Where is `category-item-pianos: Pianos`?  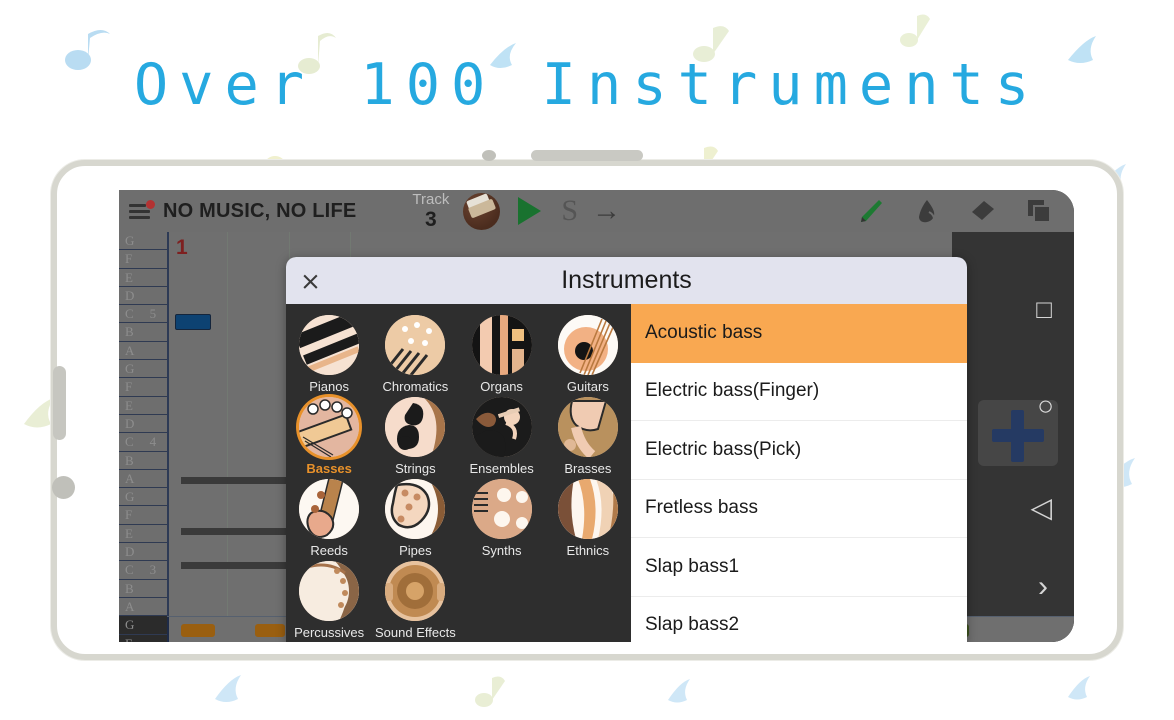 category-item-pianos: Pianos is located at coordinates (329, 353).